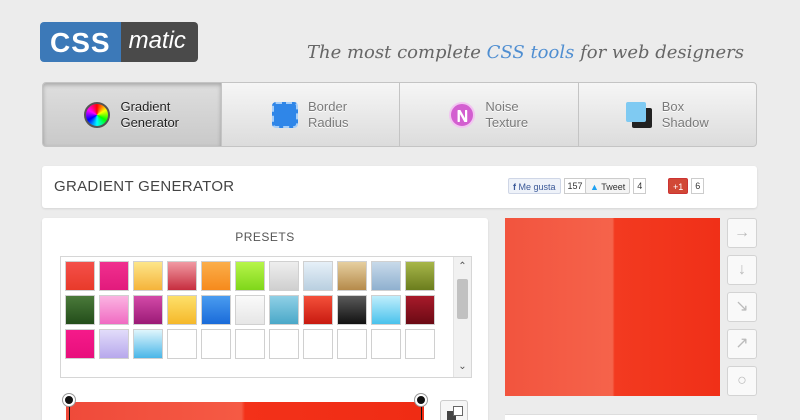 The width and height of the screenshot is (800, 420). I want to click on presets-list: ⌃ ⌄, so click(266, 317).